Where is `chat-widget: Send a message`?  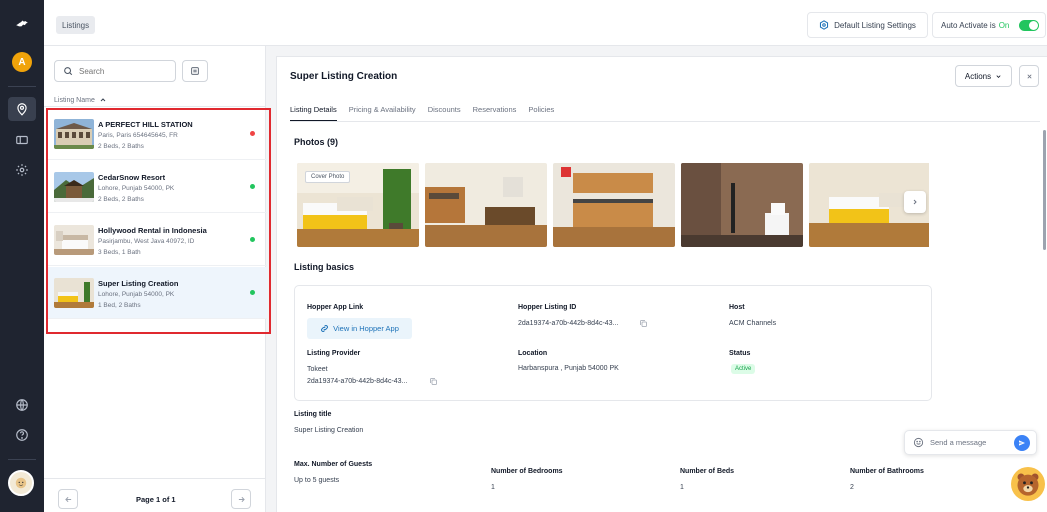 chat-widget: Send a message is located at coordinates (970, 442).